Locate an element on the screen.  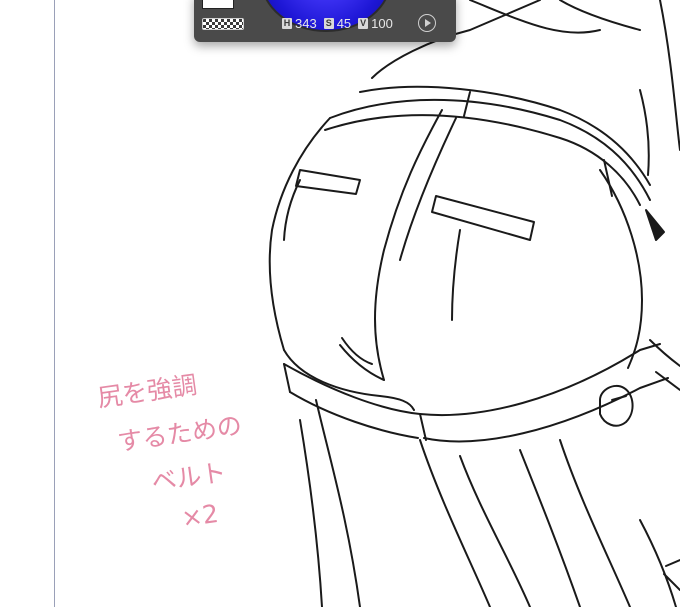
value-label: V is located at coordinates (363, 23).